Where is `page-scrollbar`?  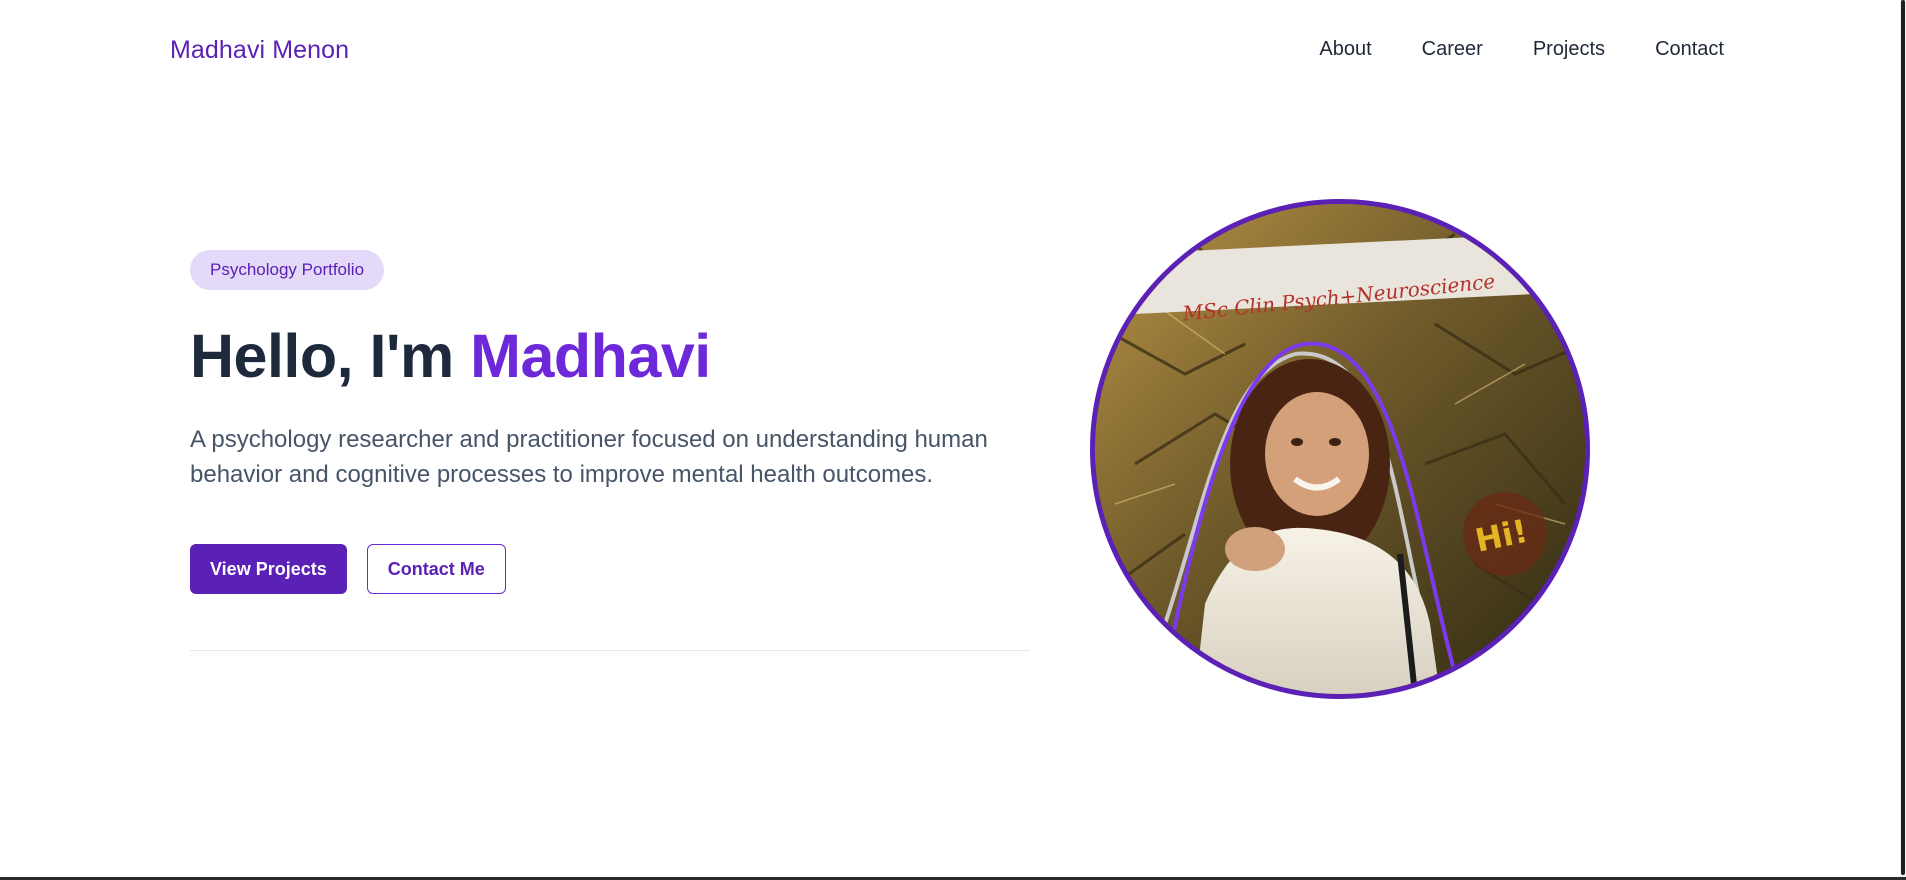 page-scrollbar is located at coordinates (1903, 440).